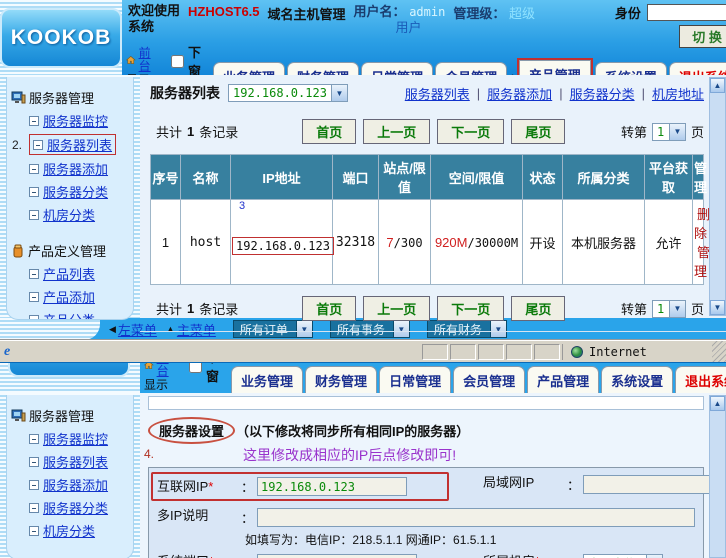 Image resolution: width=726 pixels, height=558 pixels. I want to click on status-bar: e Internet, so click(363, 351).